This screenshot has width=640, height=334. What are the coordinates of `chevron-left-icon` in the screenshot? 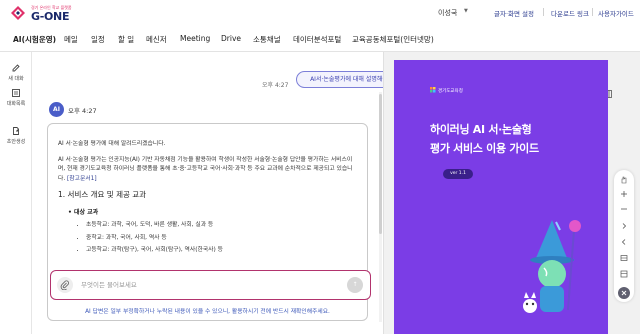 It's located at (624, 242).